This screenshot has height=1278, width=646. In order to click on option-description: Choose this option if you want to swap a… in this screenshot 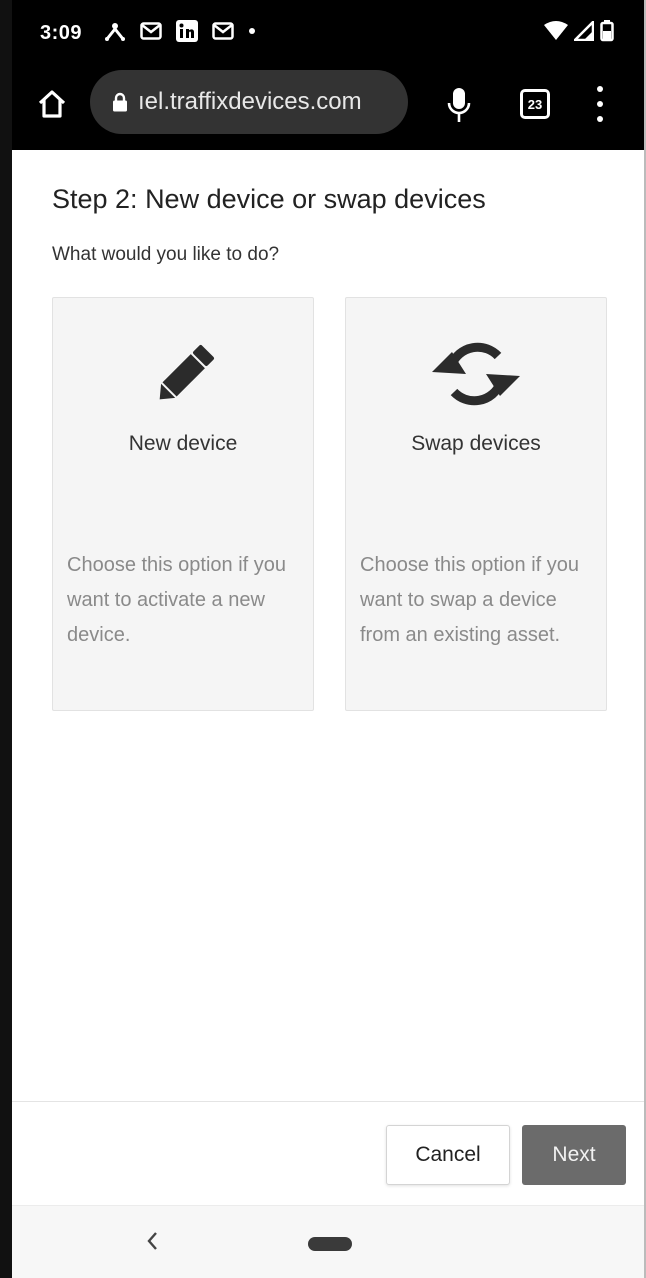, I will do `click(470, 600)`.